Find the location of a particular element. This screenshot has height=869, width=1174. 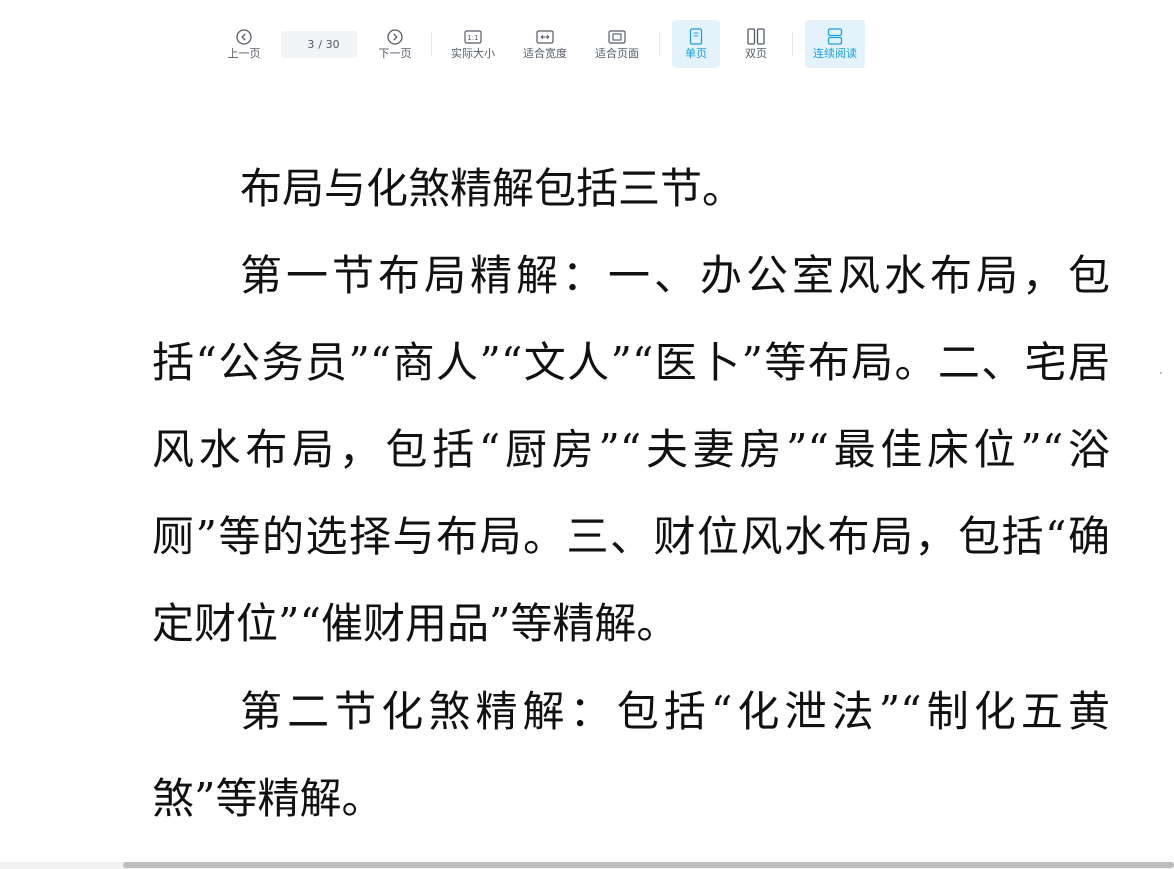

continuous-read-button: 连续阅读 is located at coordinates (835, 44).